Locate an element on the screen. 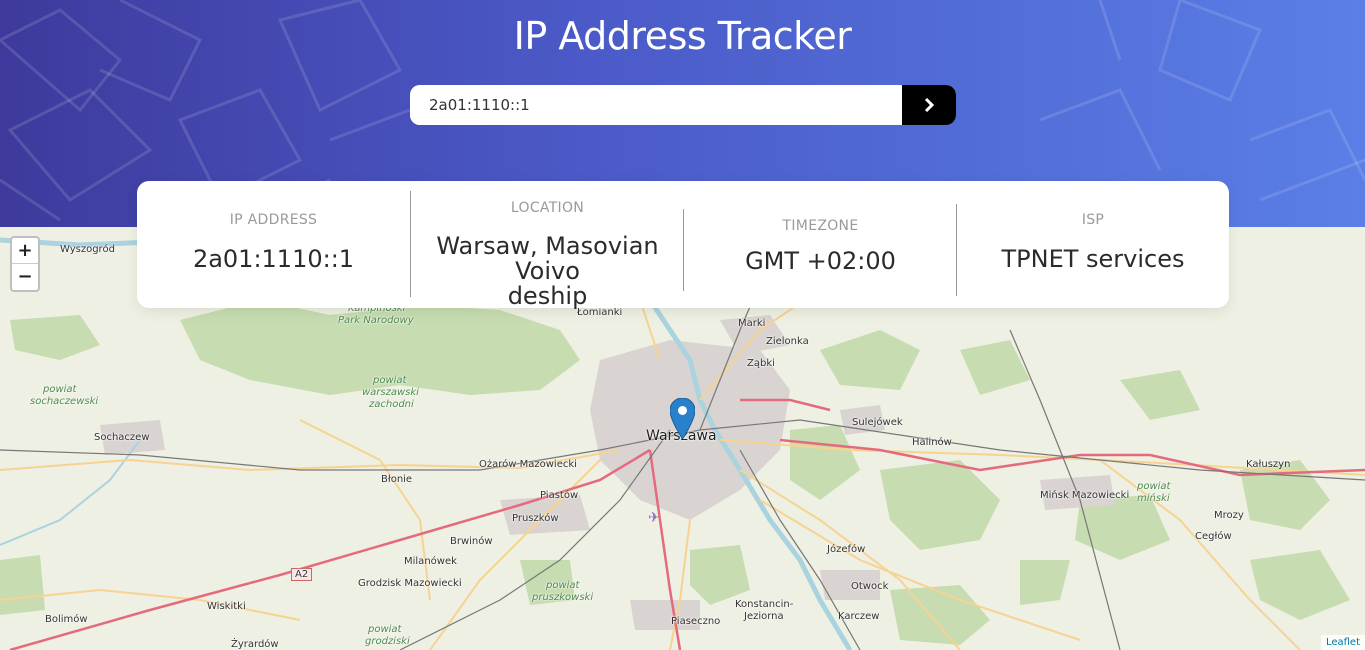  place-otwock: Otwock is located at coordinates (870, 586).